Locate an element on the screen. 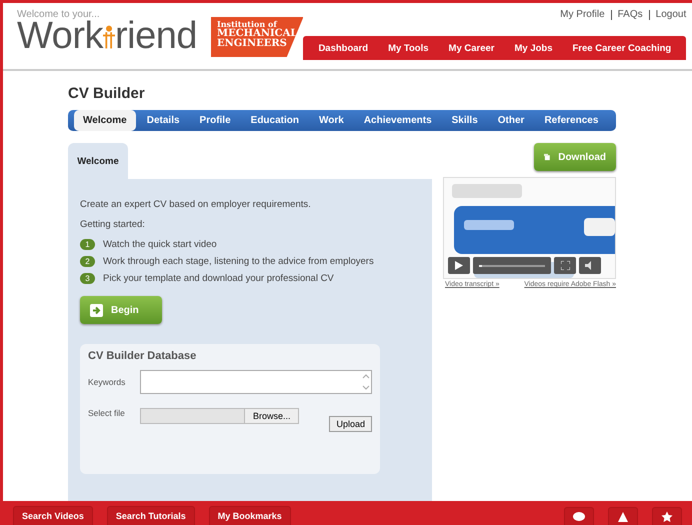 The width and height of the screenshot is (692, 525). megaphone-icon is located at coordinates (623, 516).